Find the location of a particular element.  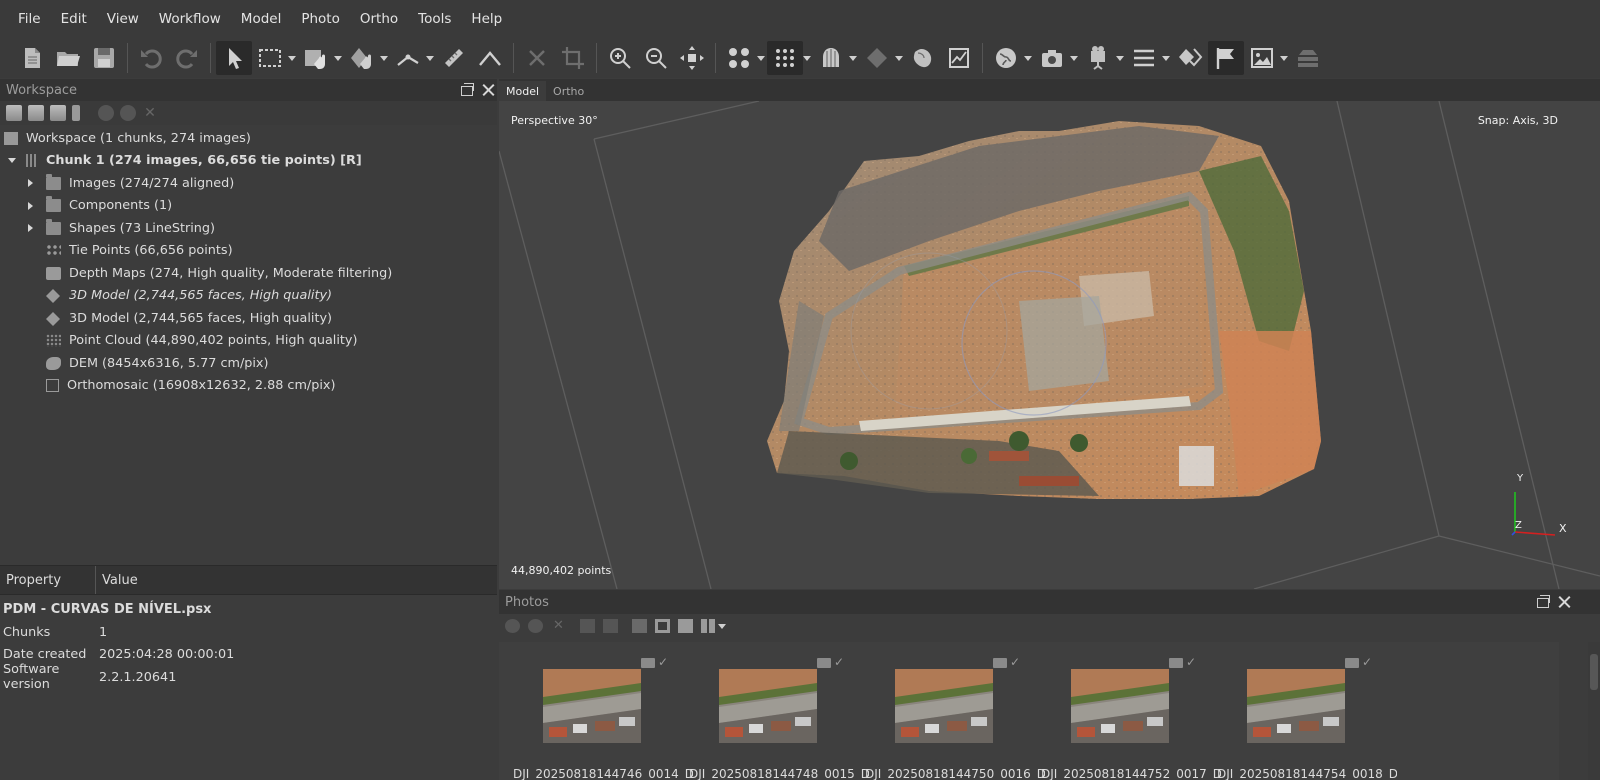

add-marker-icon is located at coordinates (76, 113).